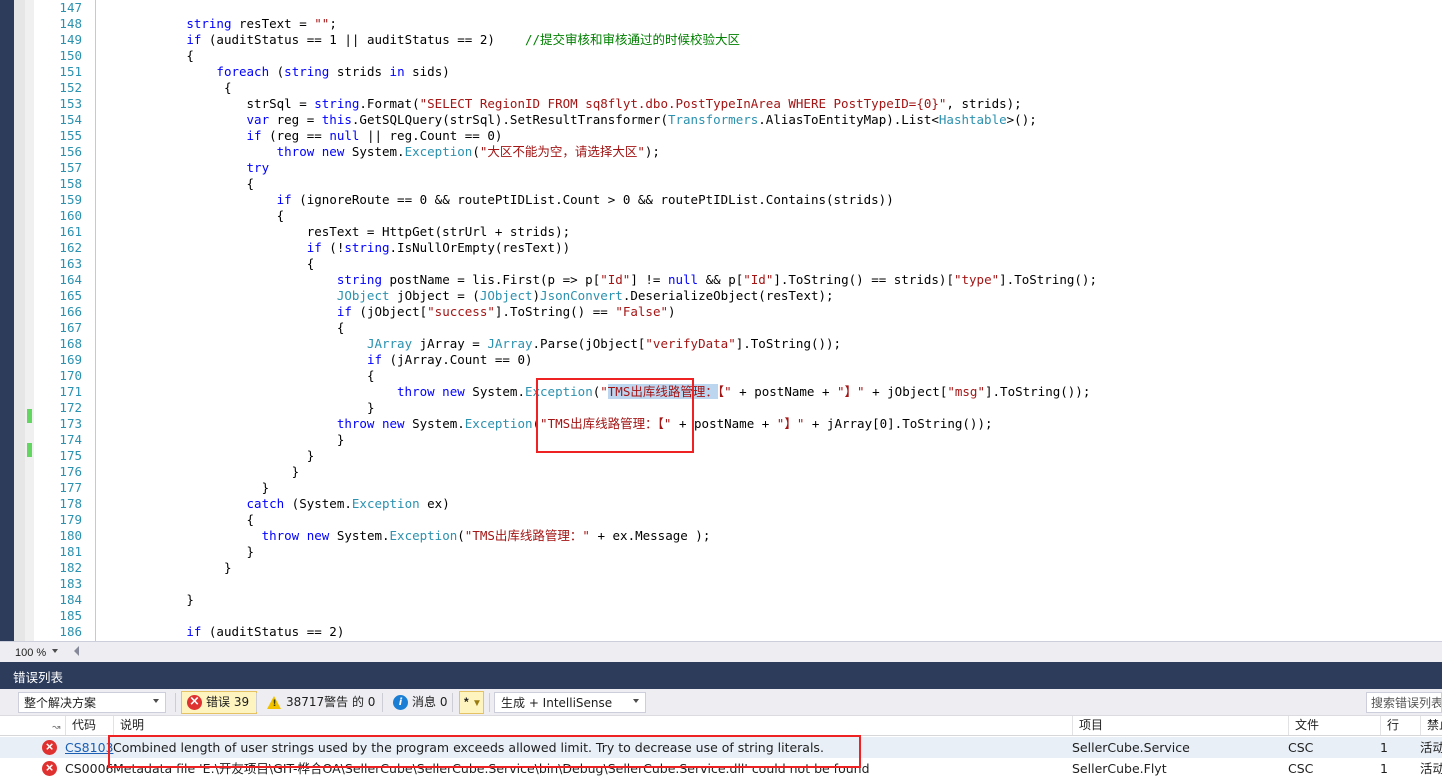 This screenshot has width=1442, height=781. Describe the element at coordinates (596, 360) in the screenshot. I see `code-line: if (jArray.Count == 0)` at that location.